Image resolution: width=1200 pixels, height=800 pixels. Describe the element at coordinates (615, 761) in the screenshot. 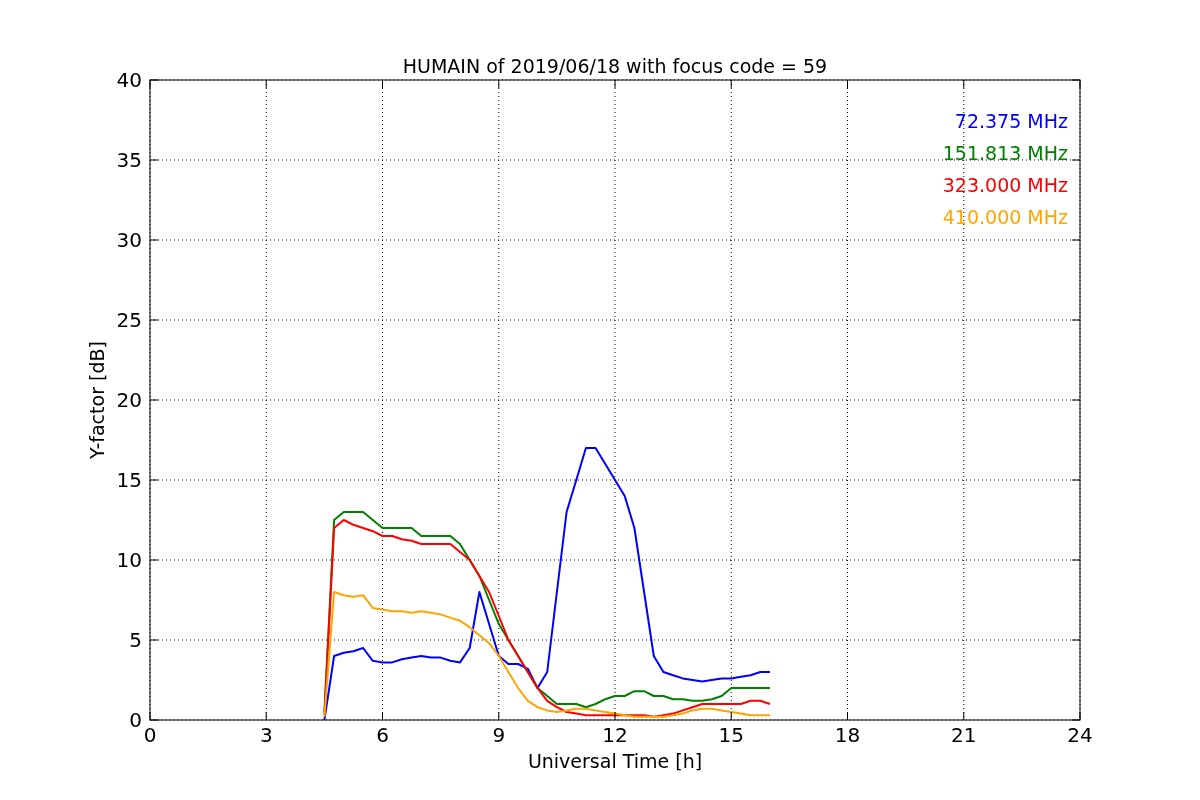

I see `x-axis-label: Universal Time [h]` at that location.